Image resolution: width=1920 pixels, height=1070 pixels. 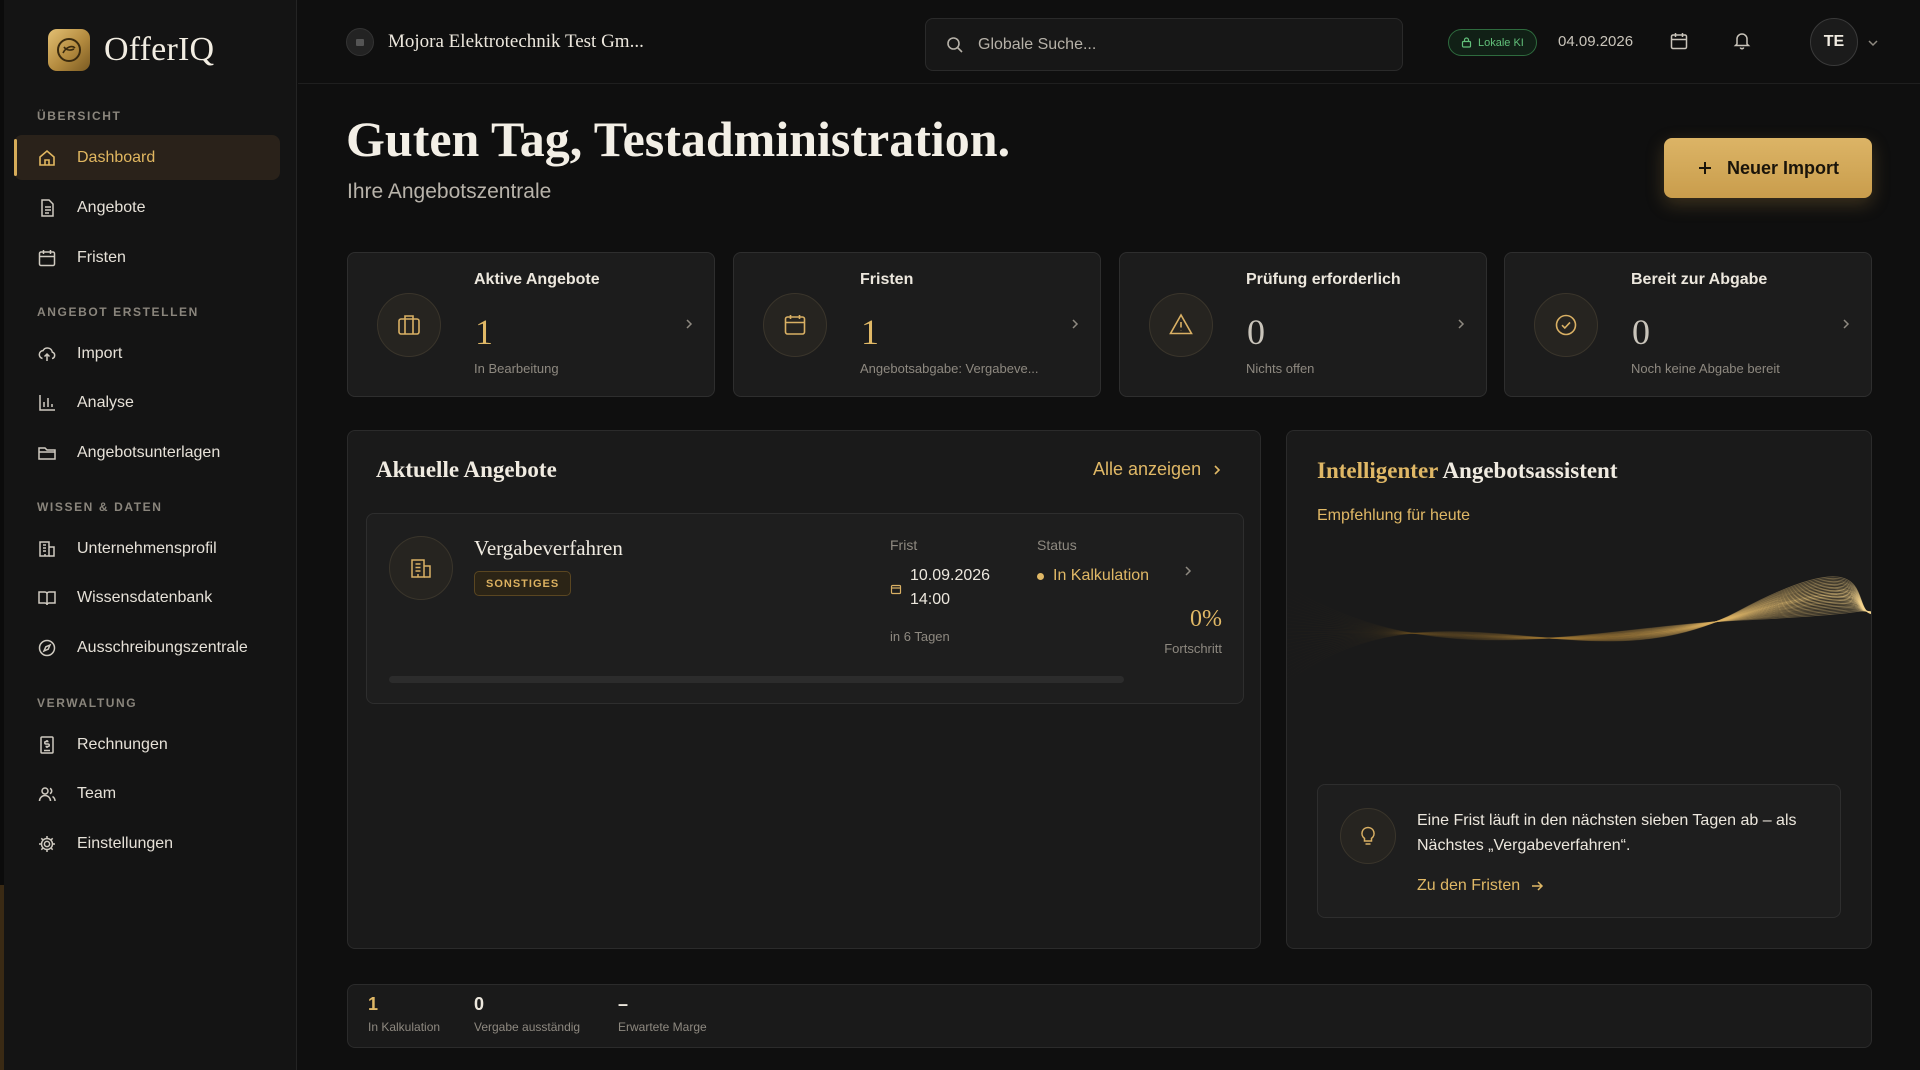 I want to click on show-all-link: Alle anzeigen, so click(x=1158, y=469).